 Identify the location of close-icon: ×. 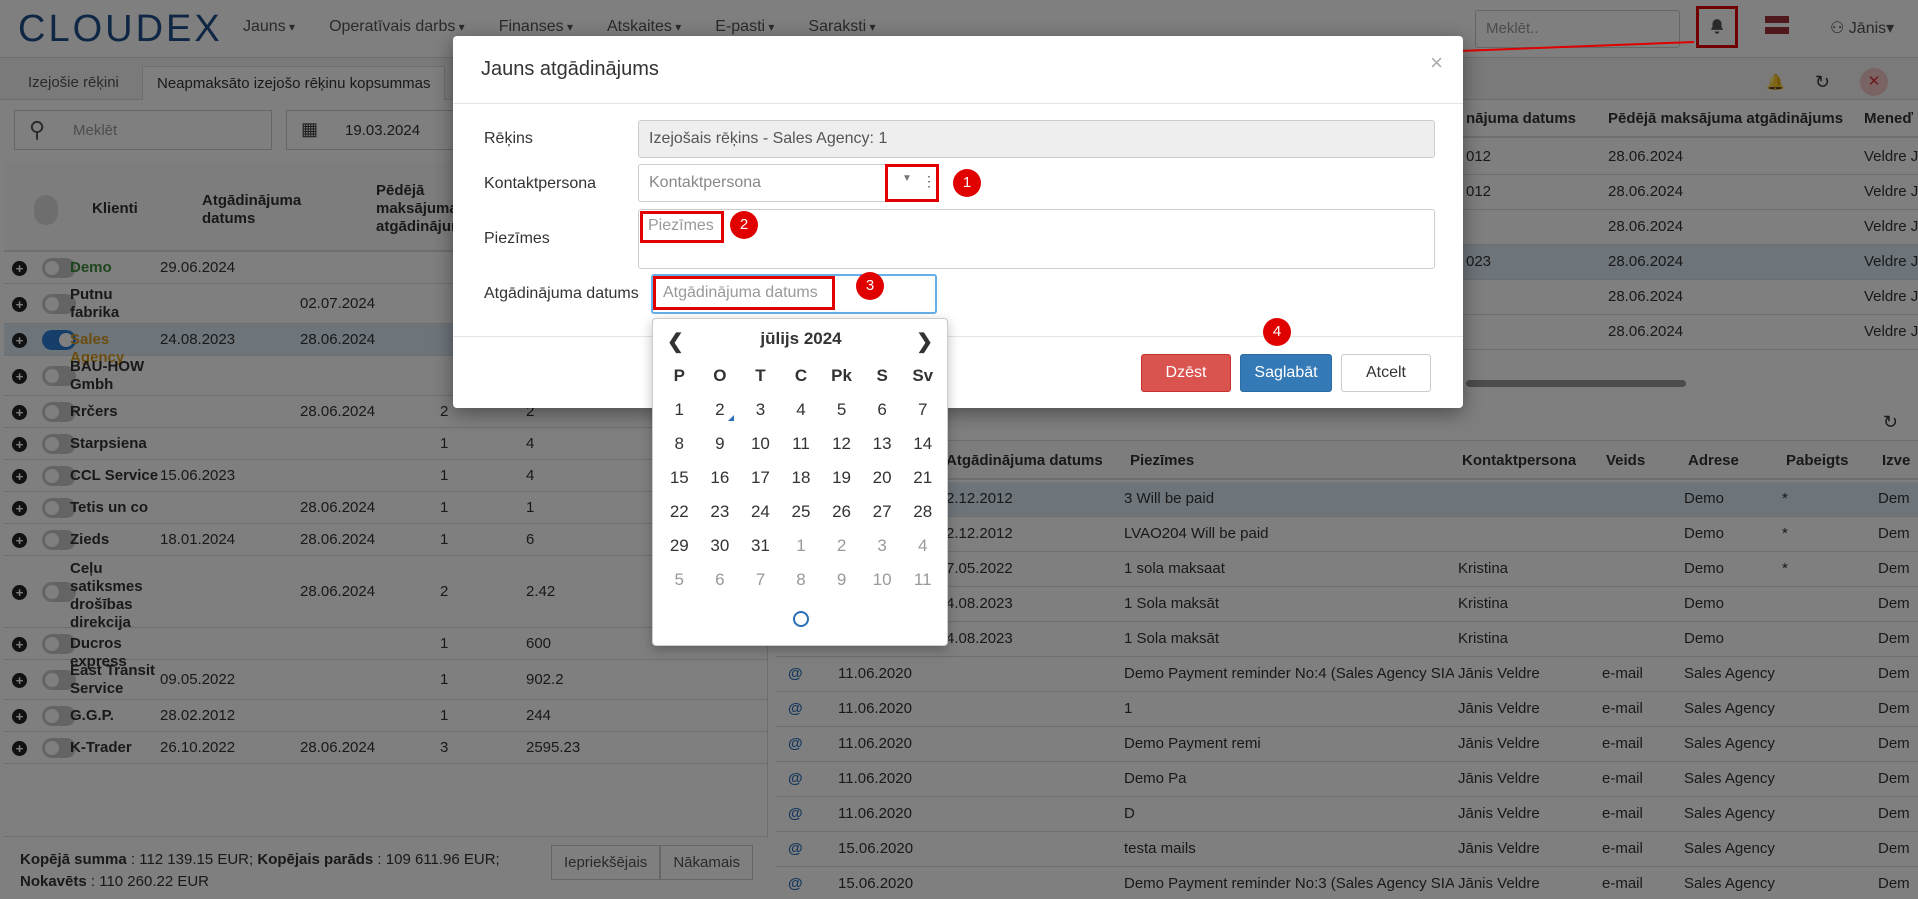
(1436, 63).